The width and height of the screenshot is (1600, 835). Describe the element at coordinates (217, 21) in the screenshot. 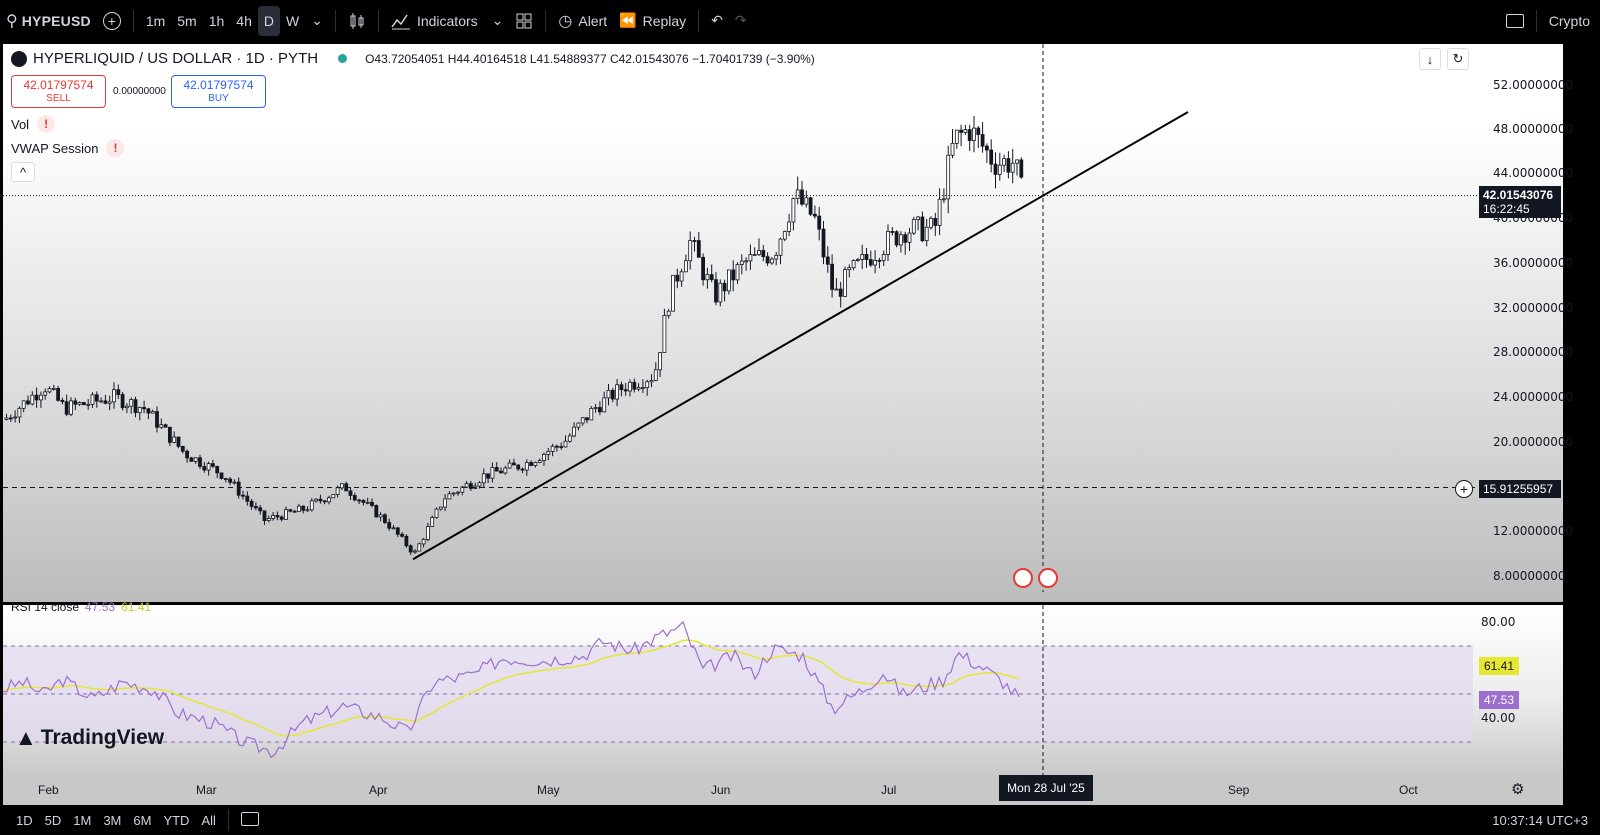

I see `interval-1h: 1h` at that location.